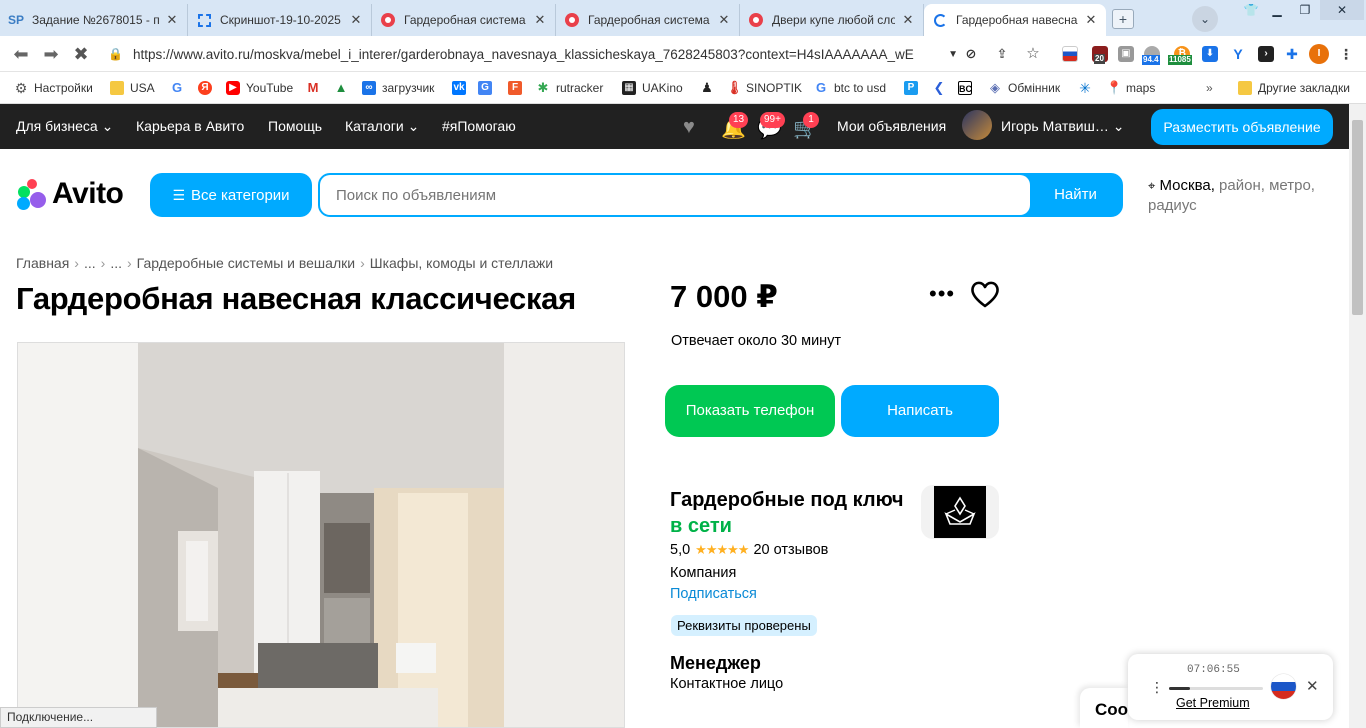 This screenshot has height=728, width=1366. Describe the element at coordinates (1277, 10) in the screenshot. I see `minimize-icon: ▁` at that location.